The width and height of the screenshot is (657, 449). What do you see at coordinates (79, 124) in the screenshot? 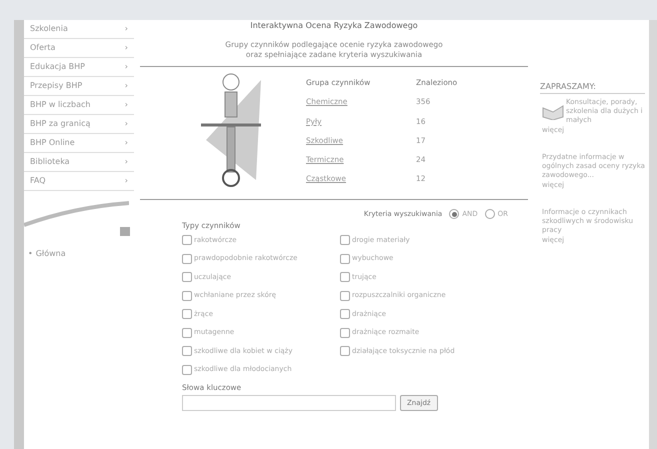
I see `menu-item: BHP za granicą ›` at bounding box center [79, 124].